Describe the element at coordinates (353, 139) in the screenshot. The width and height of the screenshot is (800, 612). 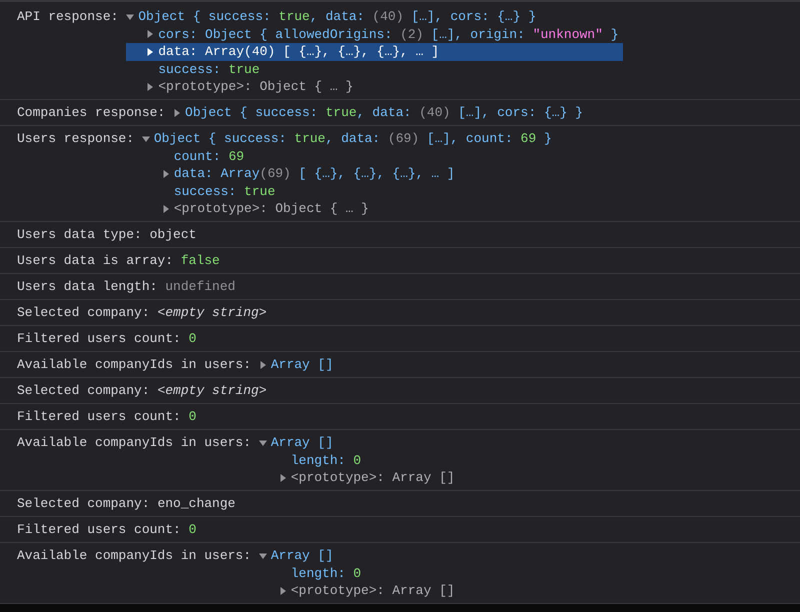
I see `object-preview: Object { success: true, data: (69) […], count: 69 }` at that location.